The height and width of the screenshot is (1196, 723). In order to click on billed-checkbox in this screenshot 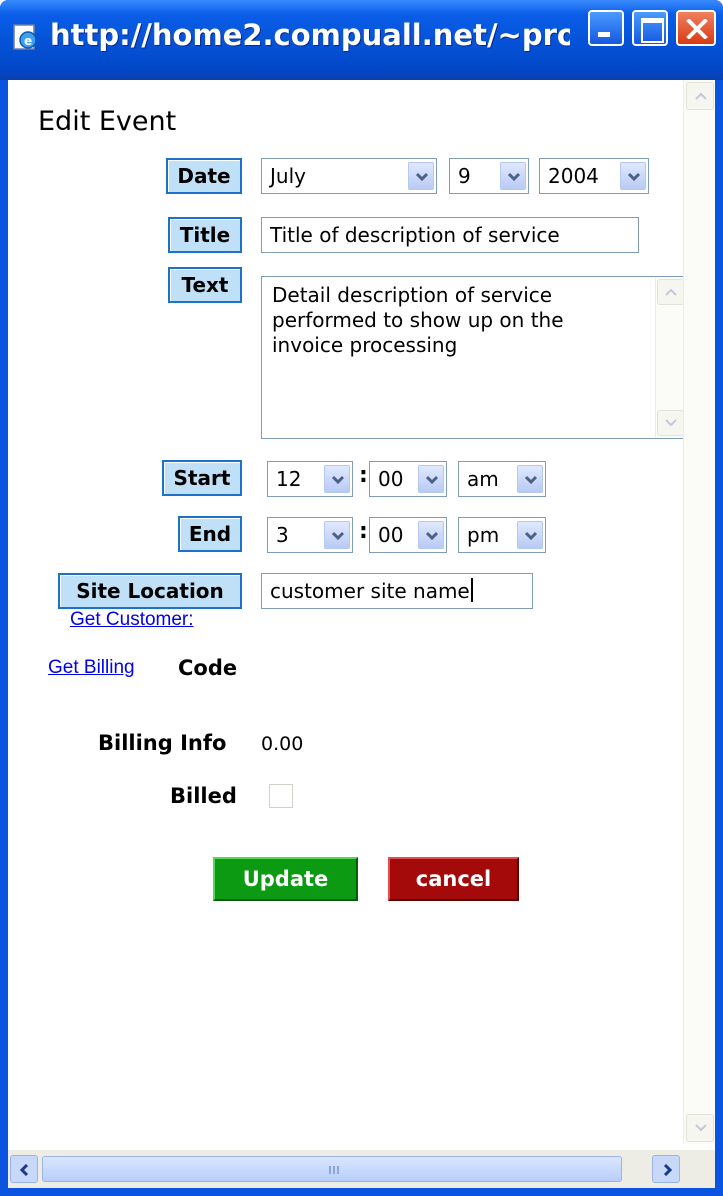, I will do `click(281, 796)`.